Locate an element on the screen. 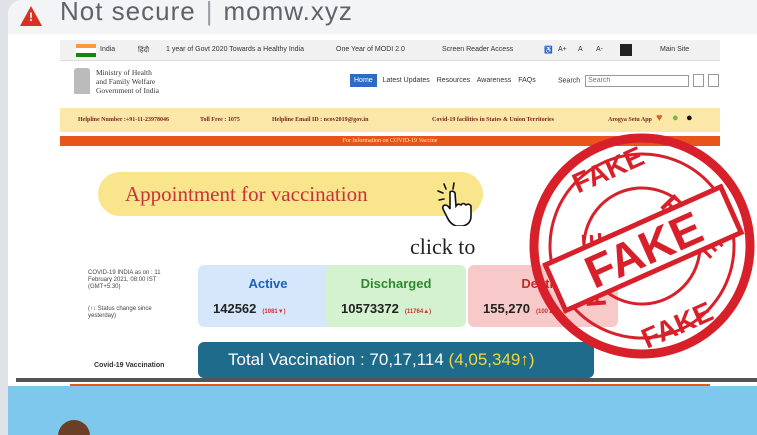 This screenshot has width=757, height=435. search-input is located at coordinates (637, 80).